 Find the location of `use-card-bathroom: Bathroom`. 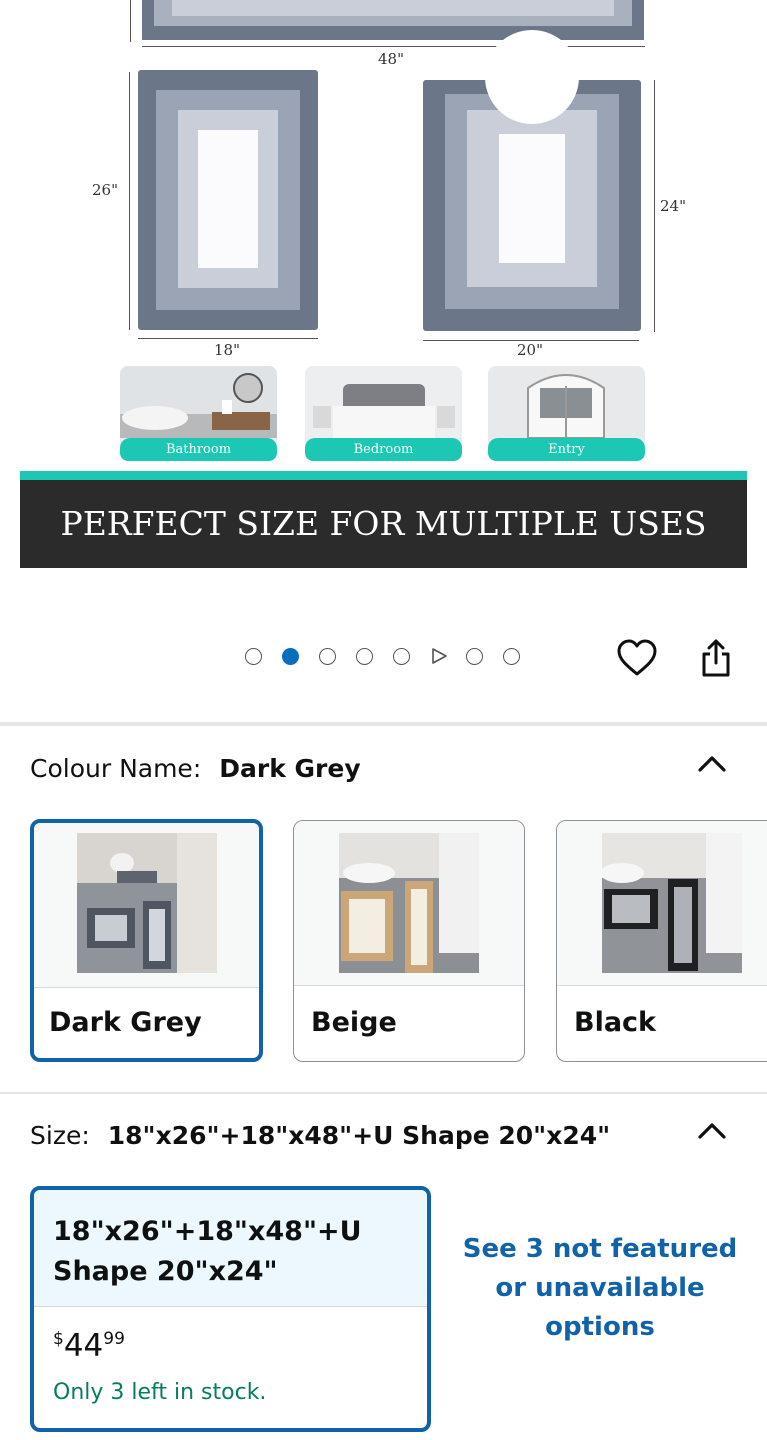

use-card-bathroom: Bathroom is located at coordinates (198, 413).